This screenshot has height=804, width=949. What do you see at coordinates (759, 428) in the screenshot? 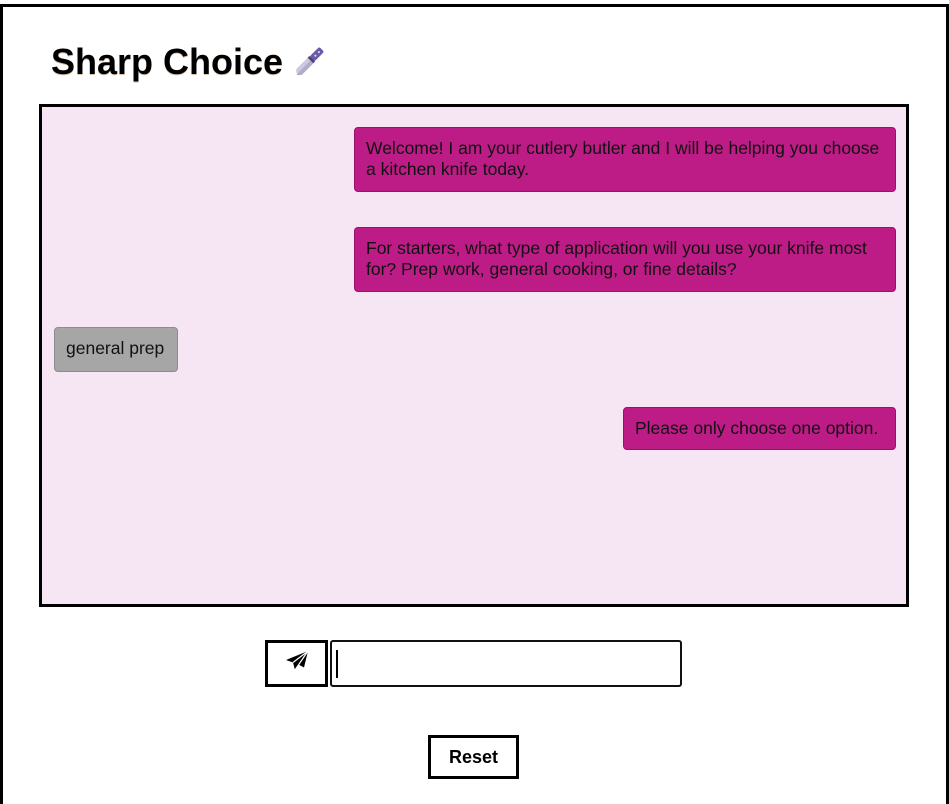
I see `bot-message: Please only choose one option.` at bounding box center [759, 428].